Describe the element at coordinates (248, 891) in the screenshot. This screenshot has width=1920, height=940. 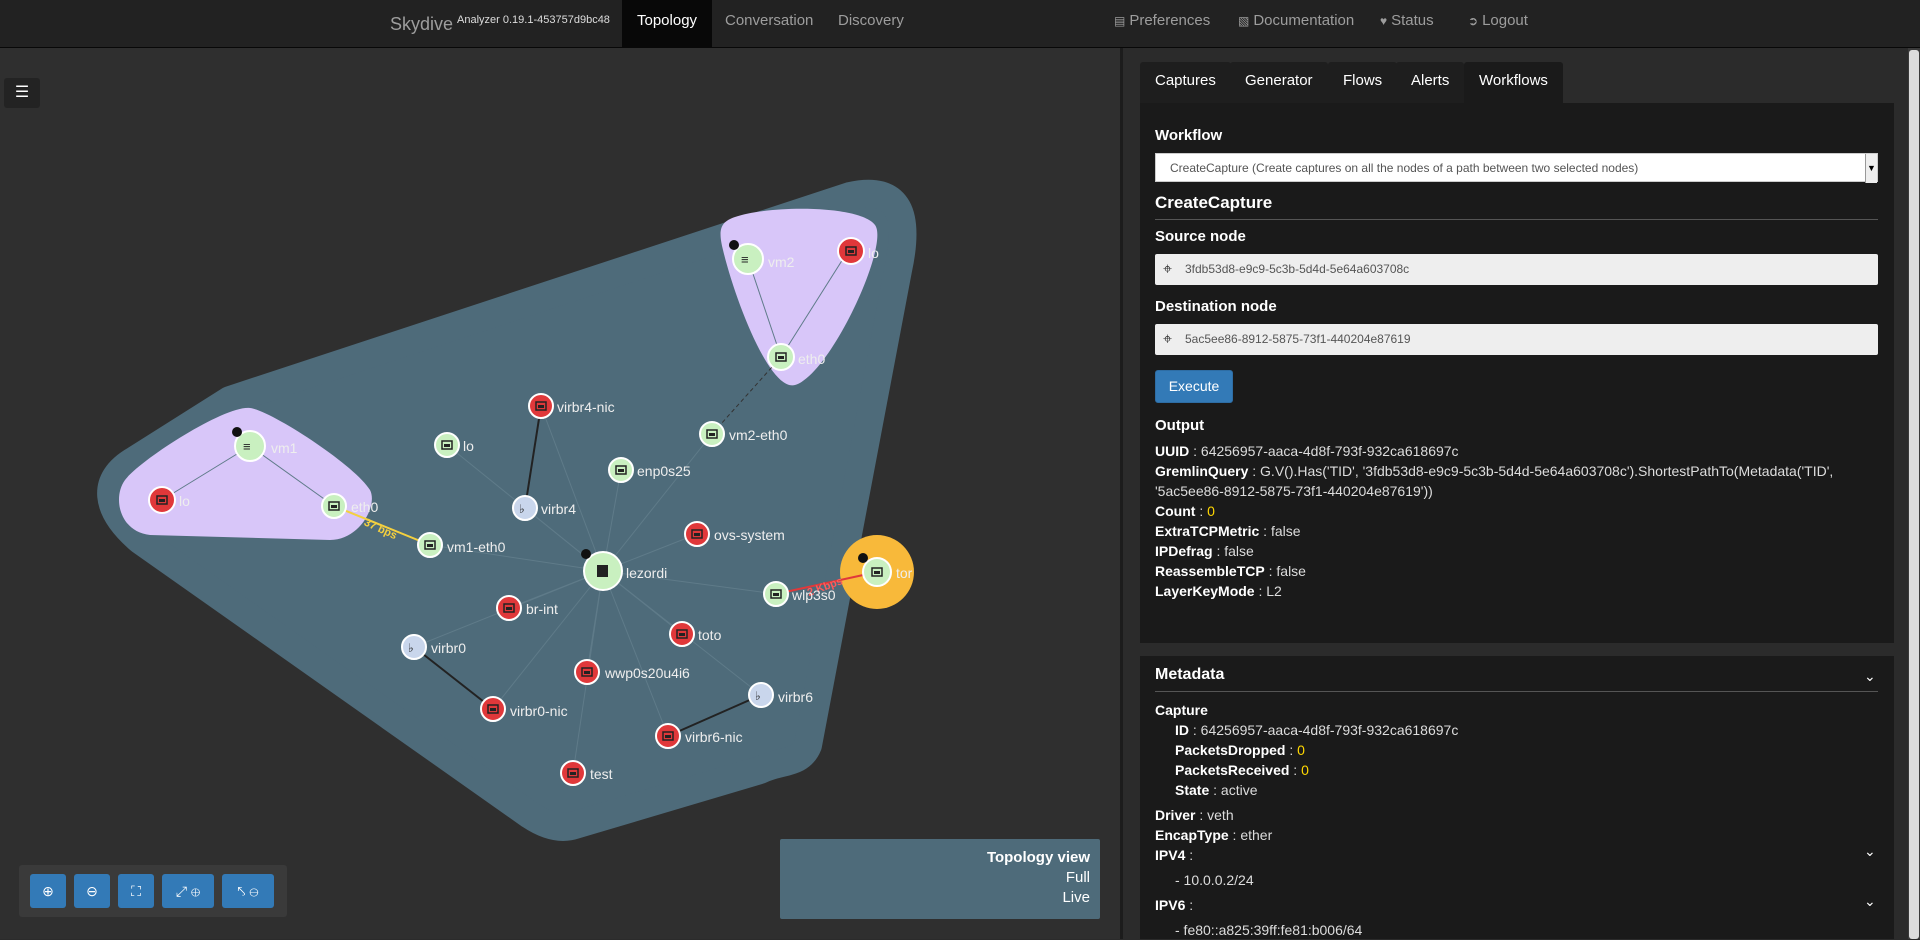
I see `collapse-all-button: ⤣ ⊖` at that location.